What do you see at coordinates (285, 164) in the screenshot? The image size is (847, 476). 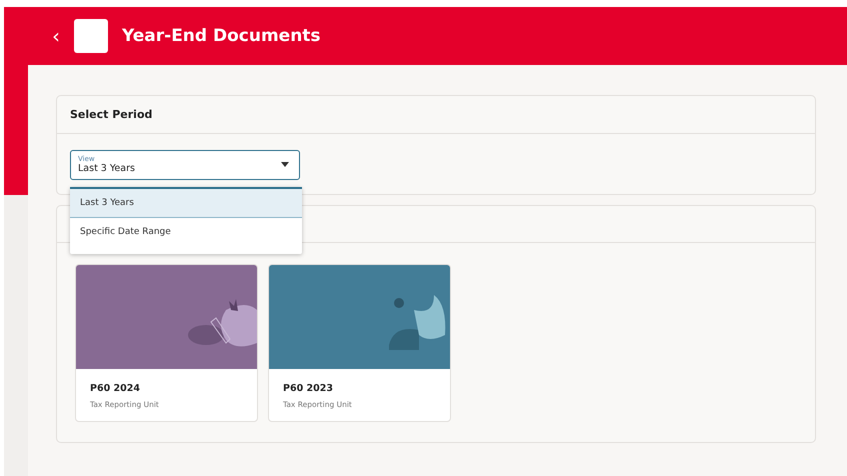 I see `caret-icon` at bounding box center [285, 164].